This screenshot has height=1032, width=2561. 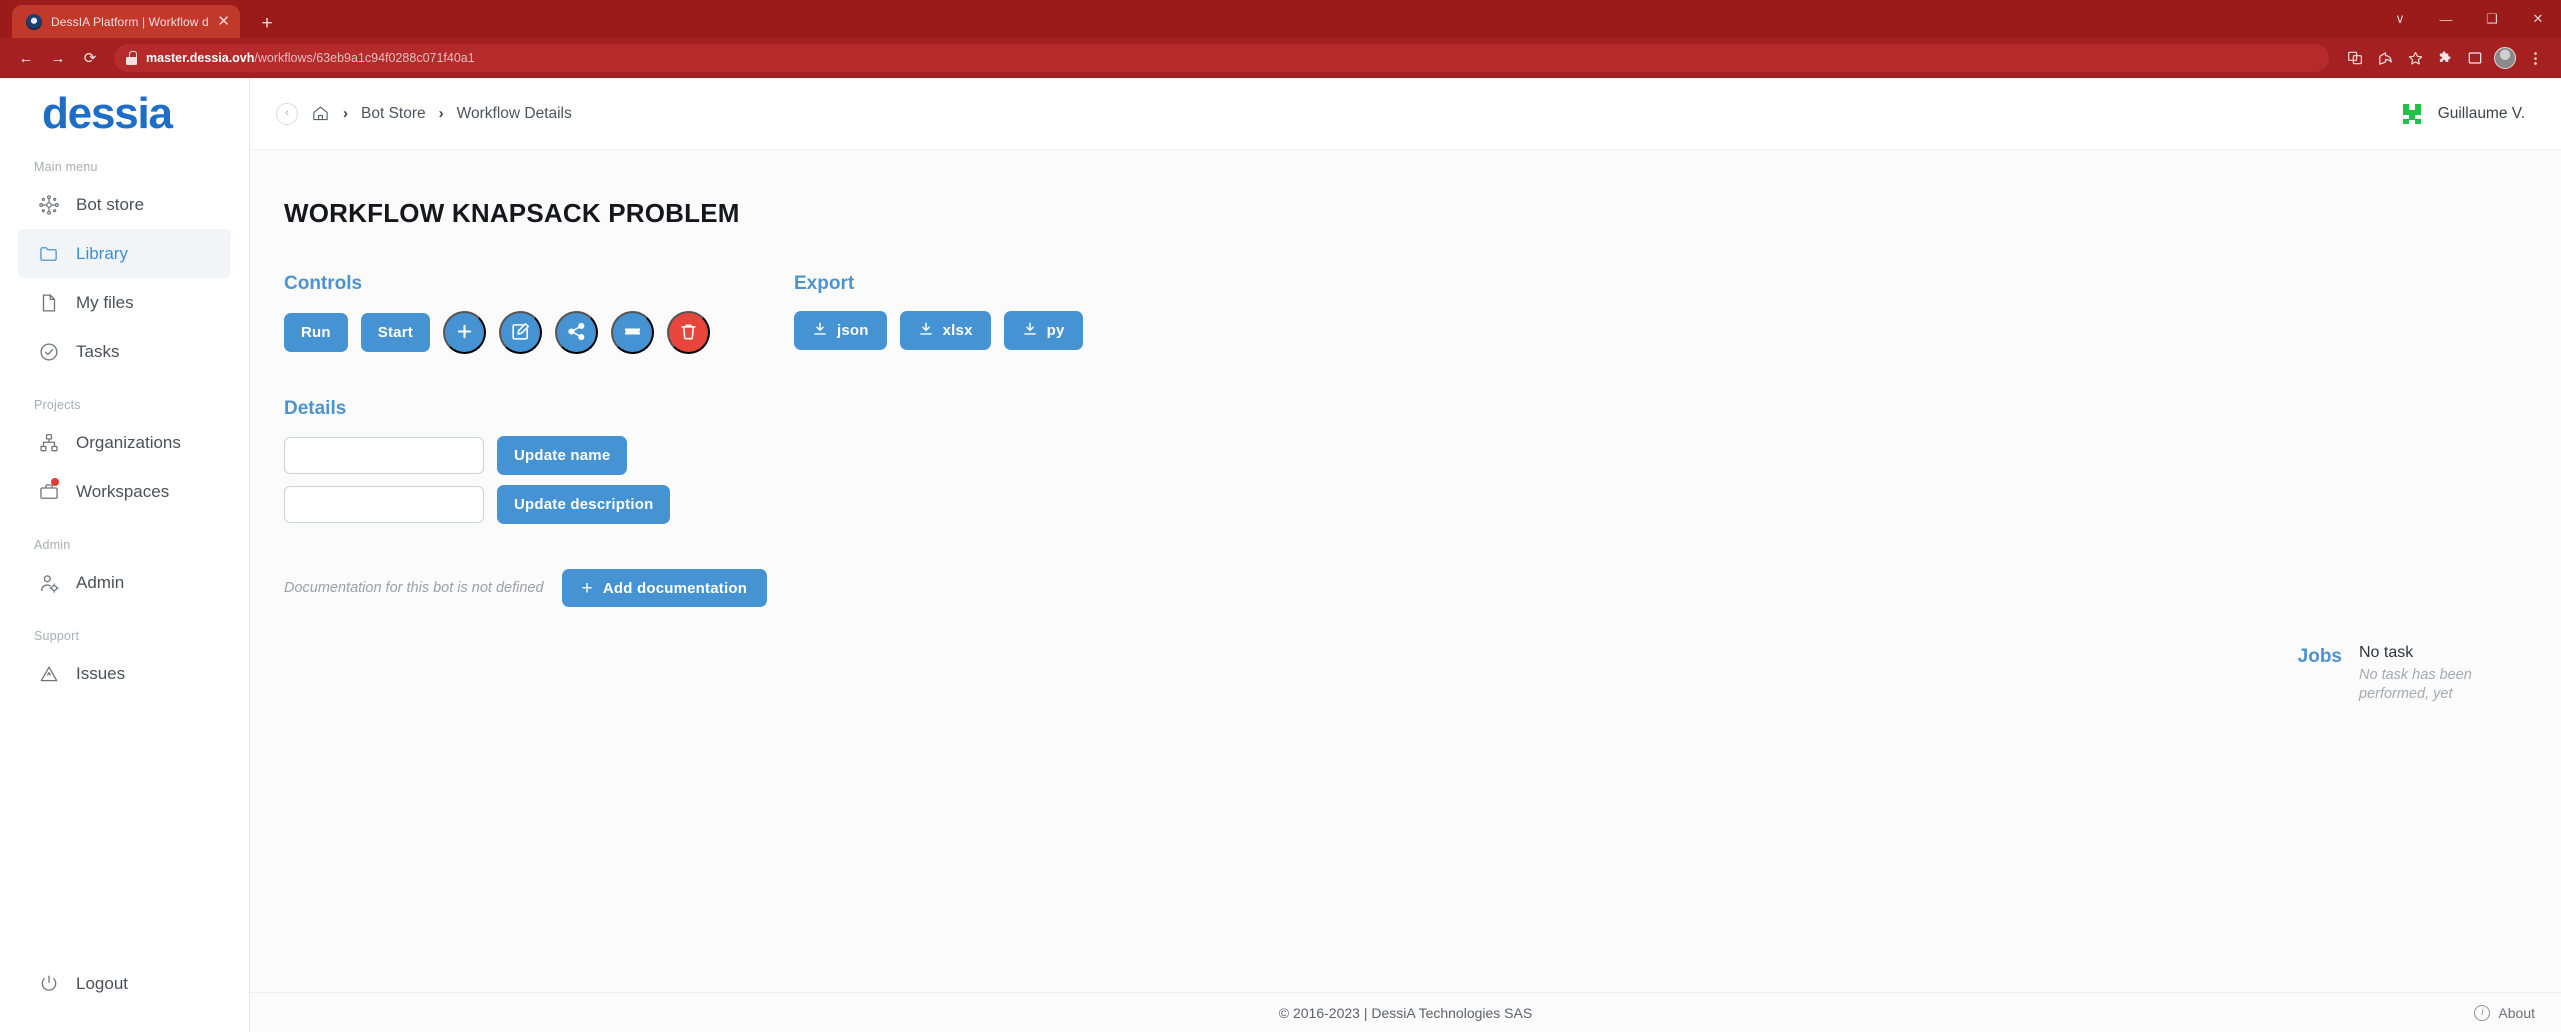 I want to click on folder-icon, so click(x=49, y=254).